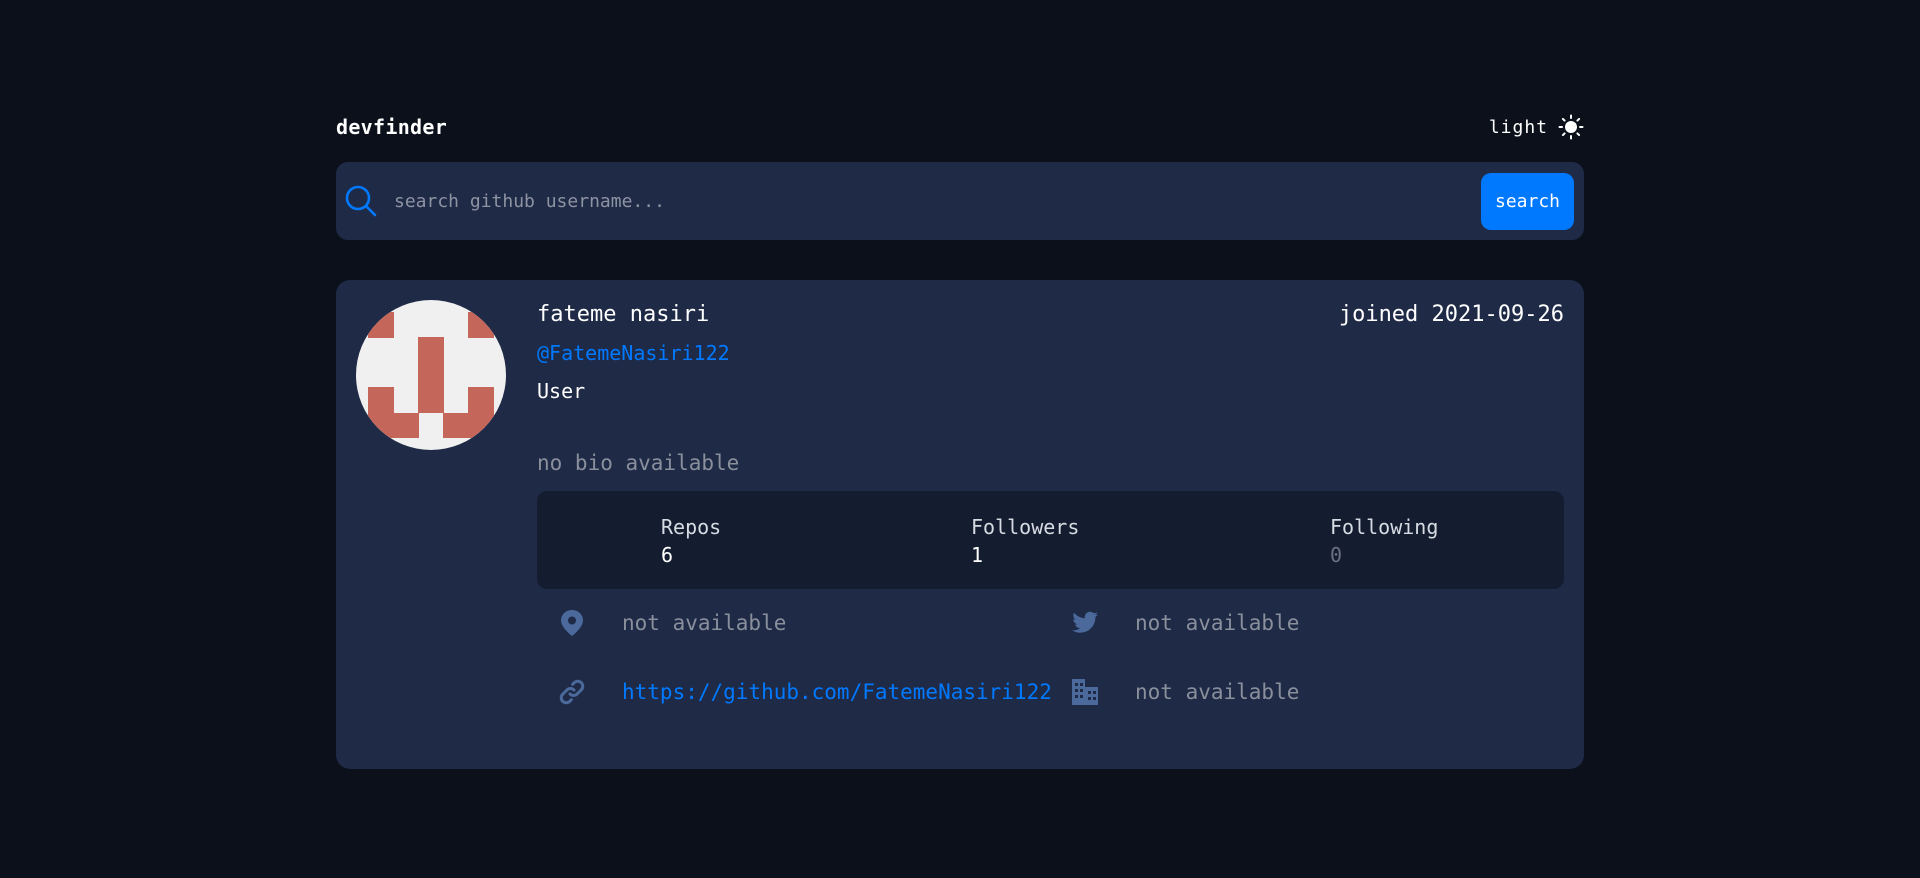 This screenshot has height=878, width=1920. What do you see at coordinates (1085, 623) in the screenshot?
I see `twitter-icon` at bounding box center [1085, 623].